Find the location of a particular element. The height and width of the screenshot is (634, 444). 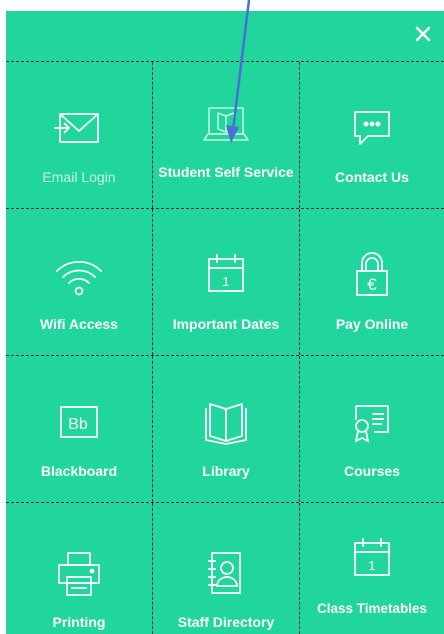

email-login-tile: Email Login is located at coordinates (79, 135).